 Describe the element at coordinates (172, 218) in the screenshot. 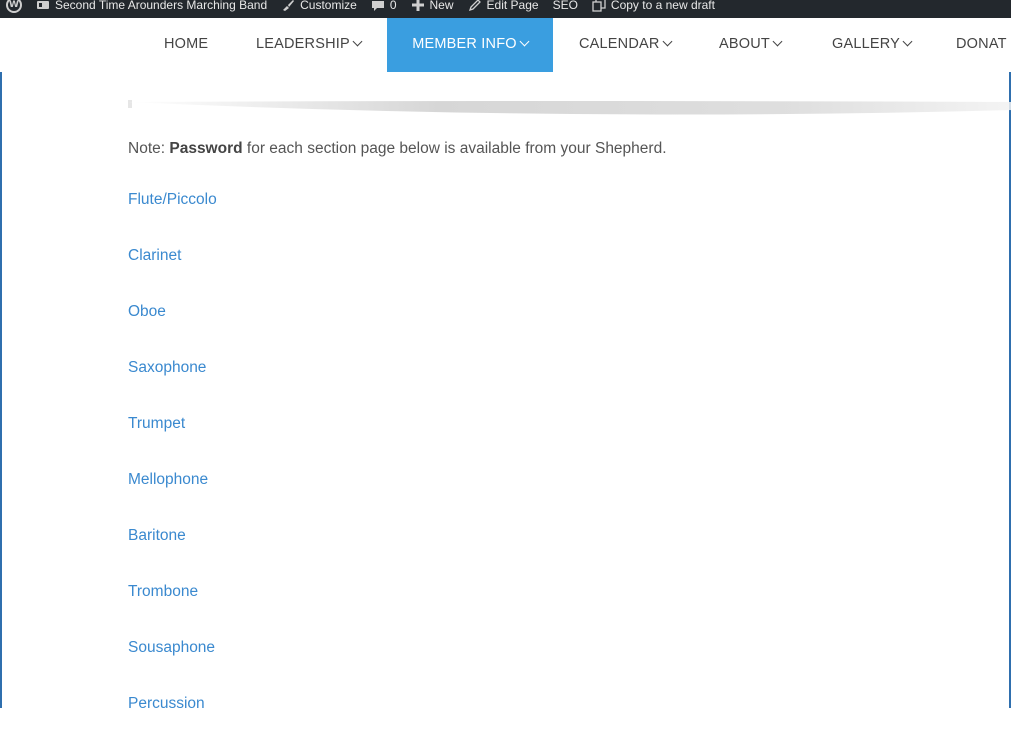

I see `list-item: Flute/Piccolo` at that location.